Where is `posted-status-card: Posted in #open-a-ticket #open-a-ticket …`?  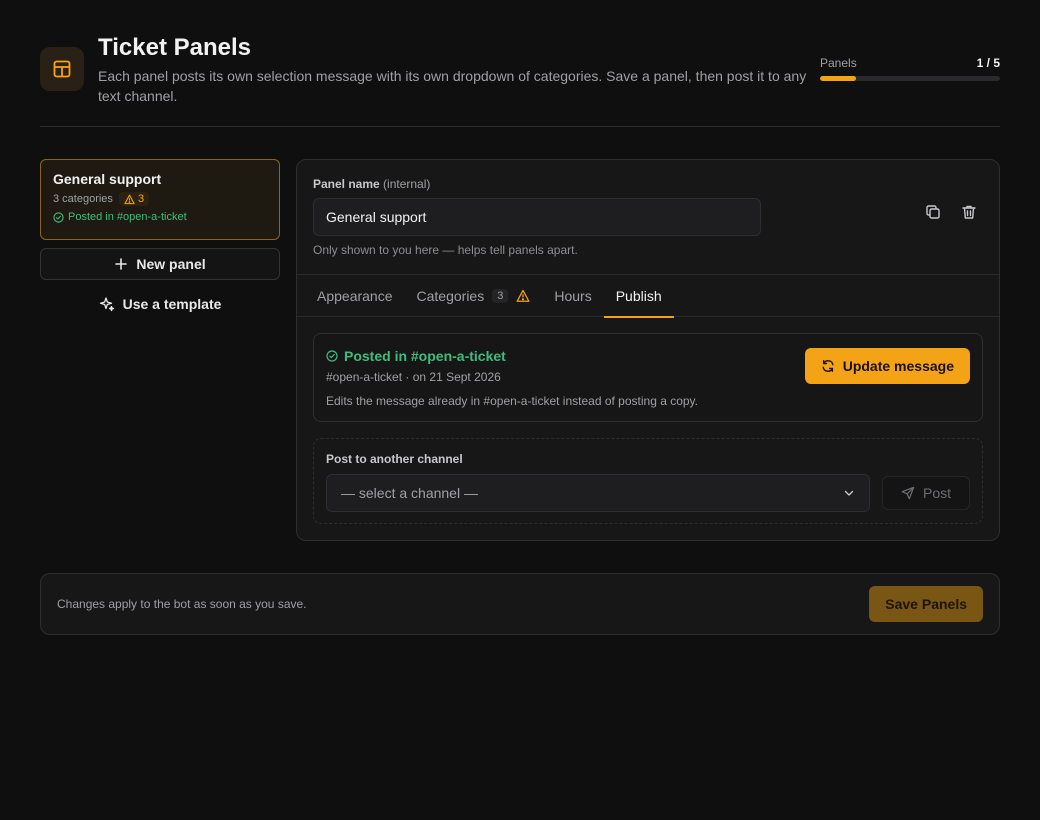 posted-status-card: Posted in #open-a-ticket #open-a-ticket … is located at coordinates (648, 377).